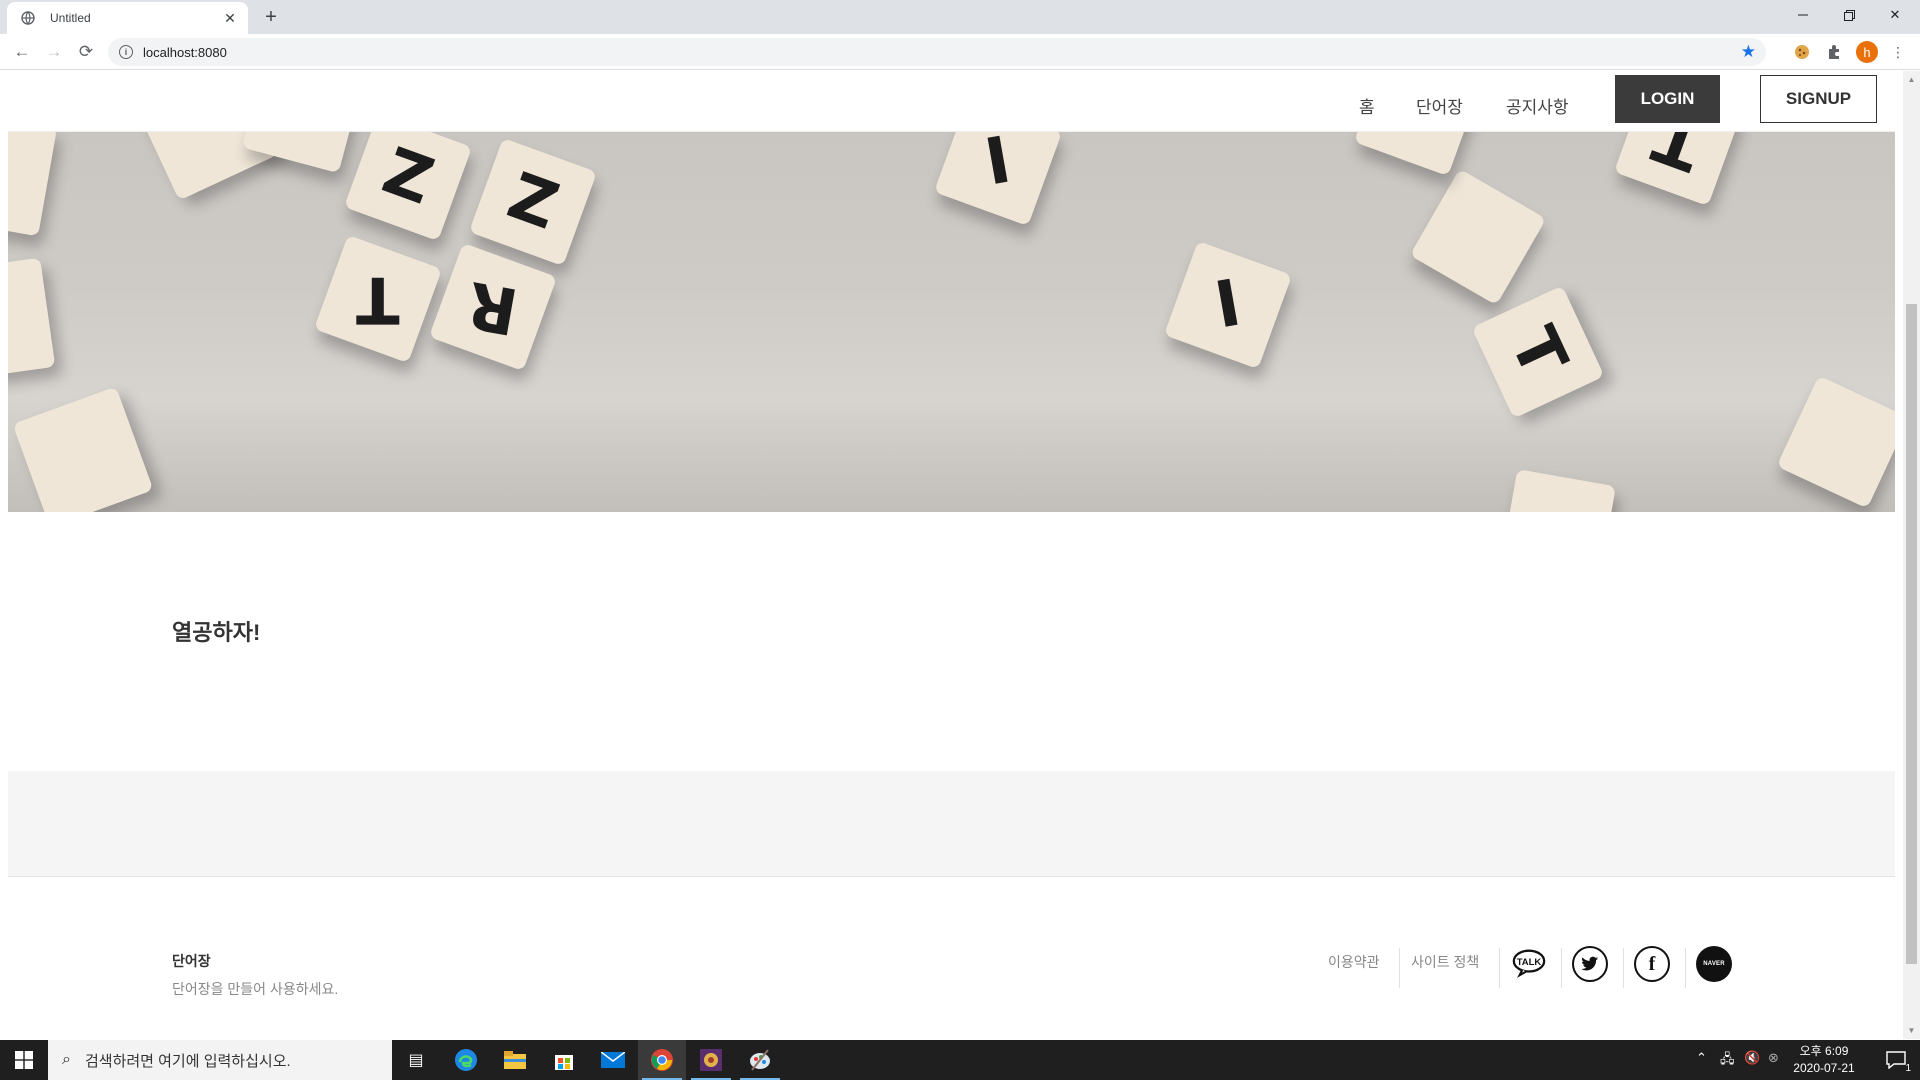 This screenshot has width=1920, height=1080. What do you see at coordinates (564, 1060) in the screenshot?
I see `store-icon` at bounding box center [564, 1060].